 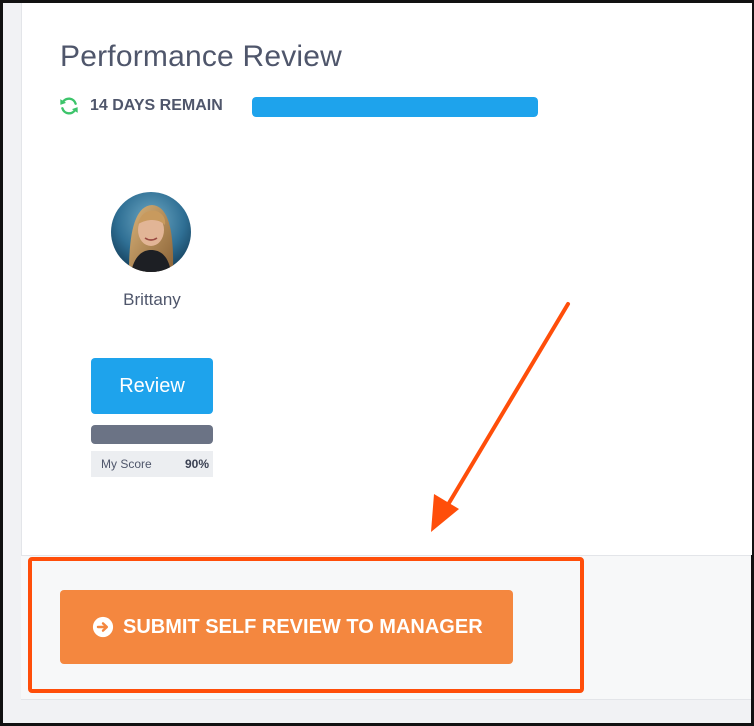 What do you see at coordinates (152, 434) in the screenshot?
I see `score-bar` at bounding box center [152, 434].